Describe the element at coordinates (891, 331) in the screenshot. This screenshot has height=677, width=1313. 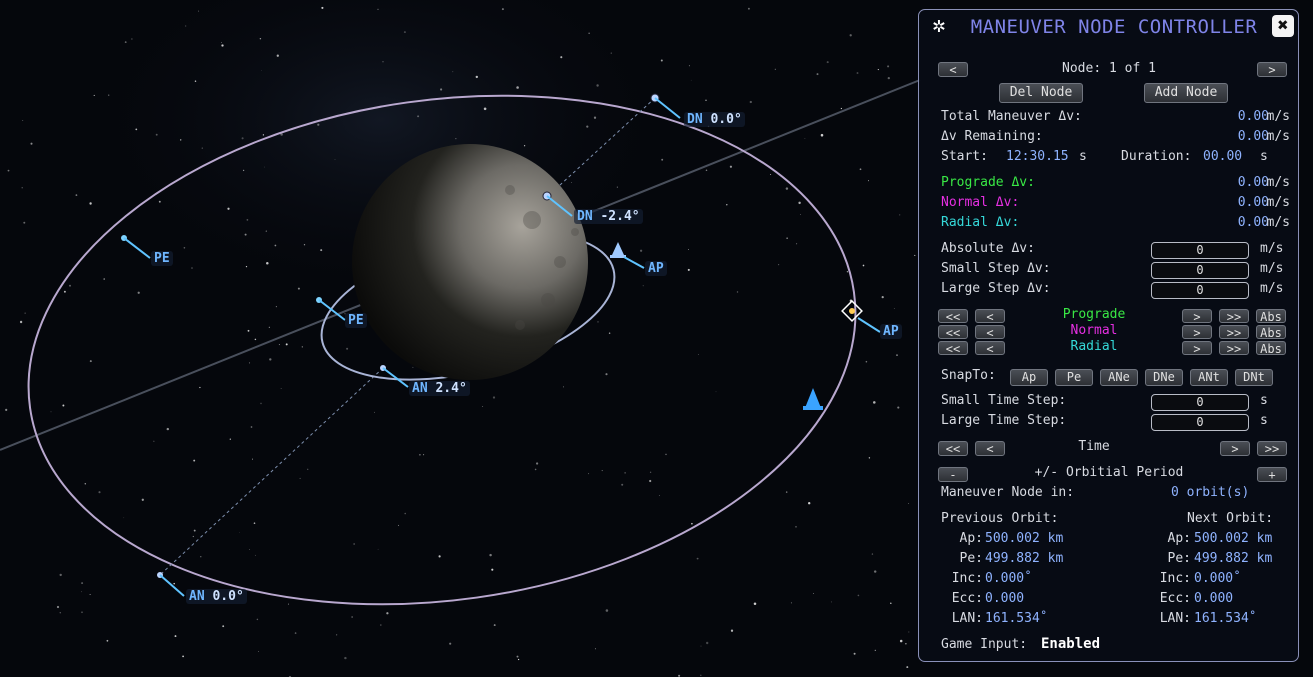
I see `ap-outer-label: AP` at that location.